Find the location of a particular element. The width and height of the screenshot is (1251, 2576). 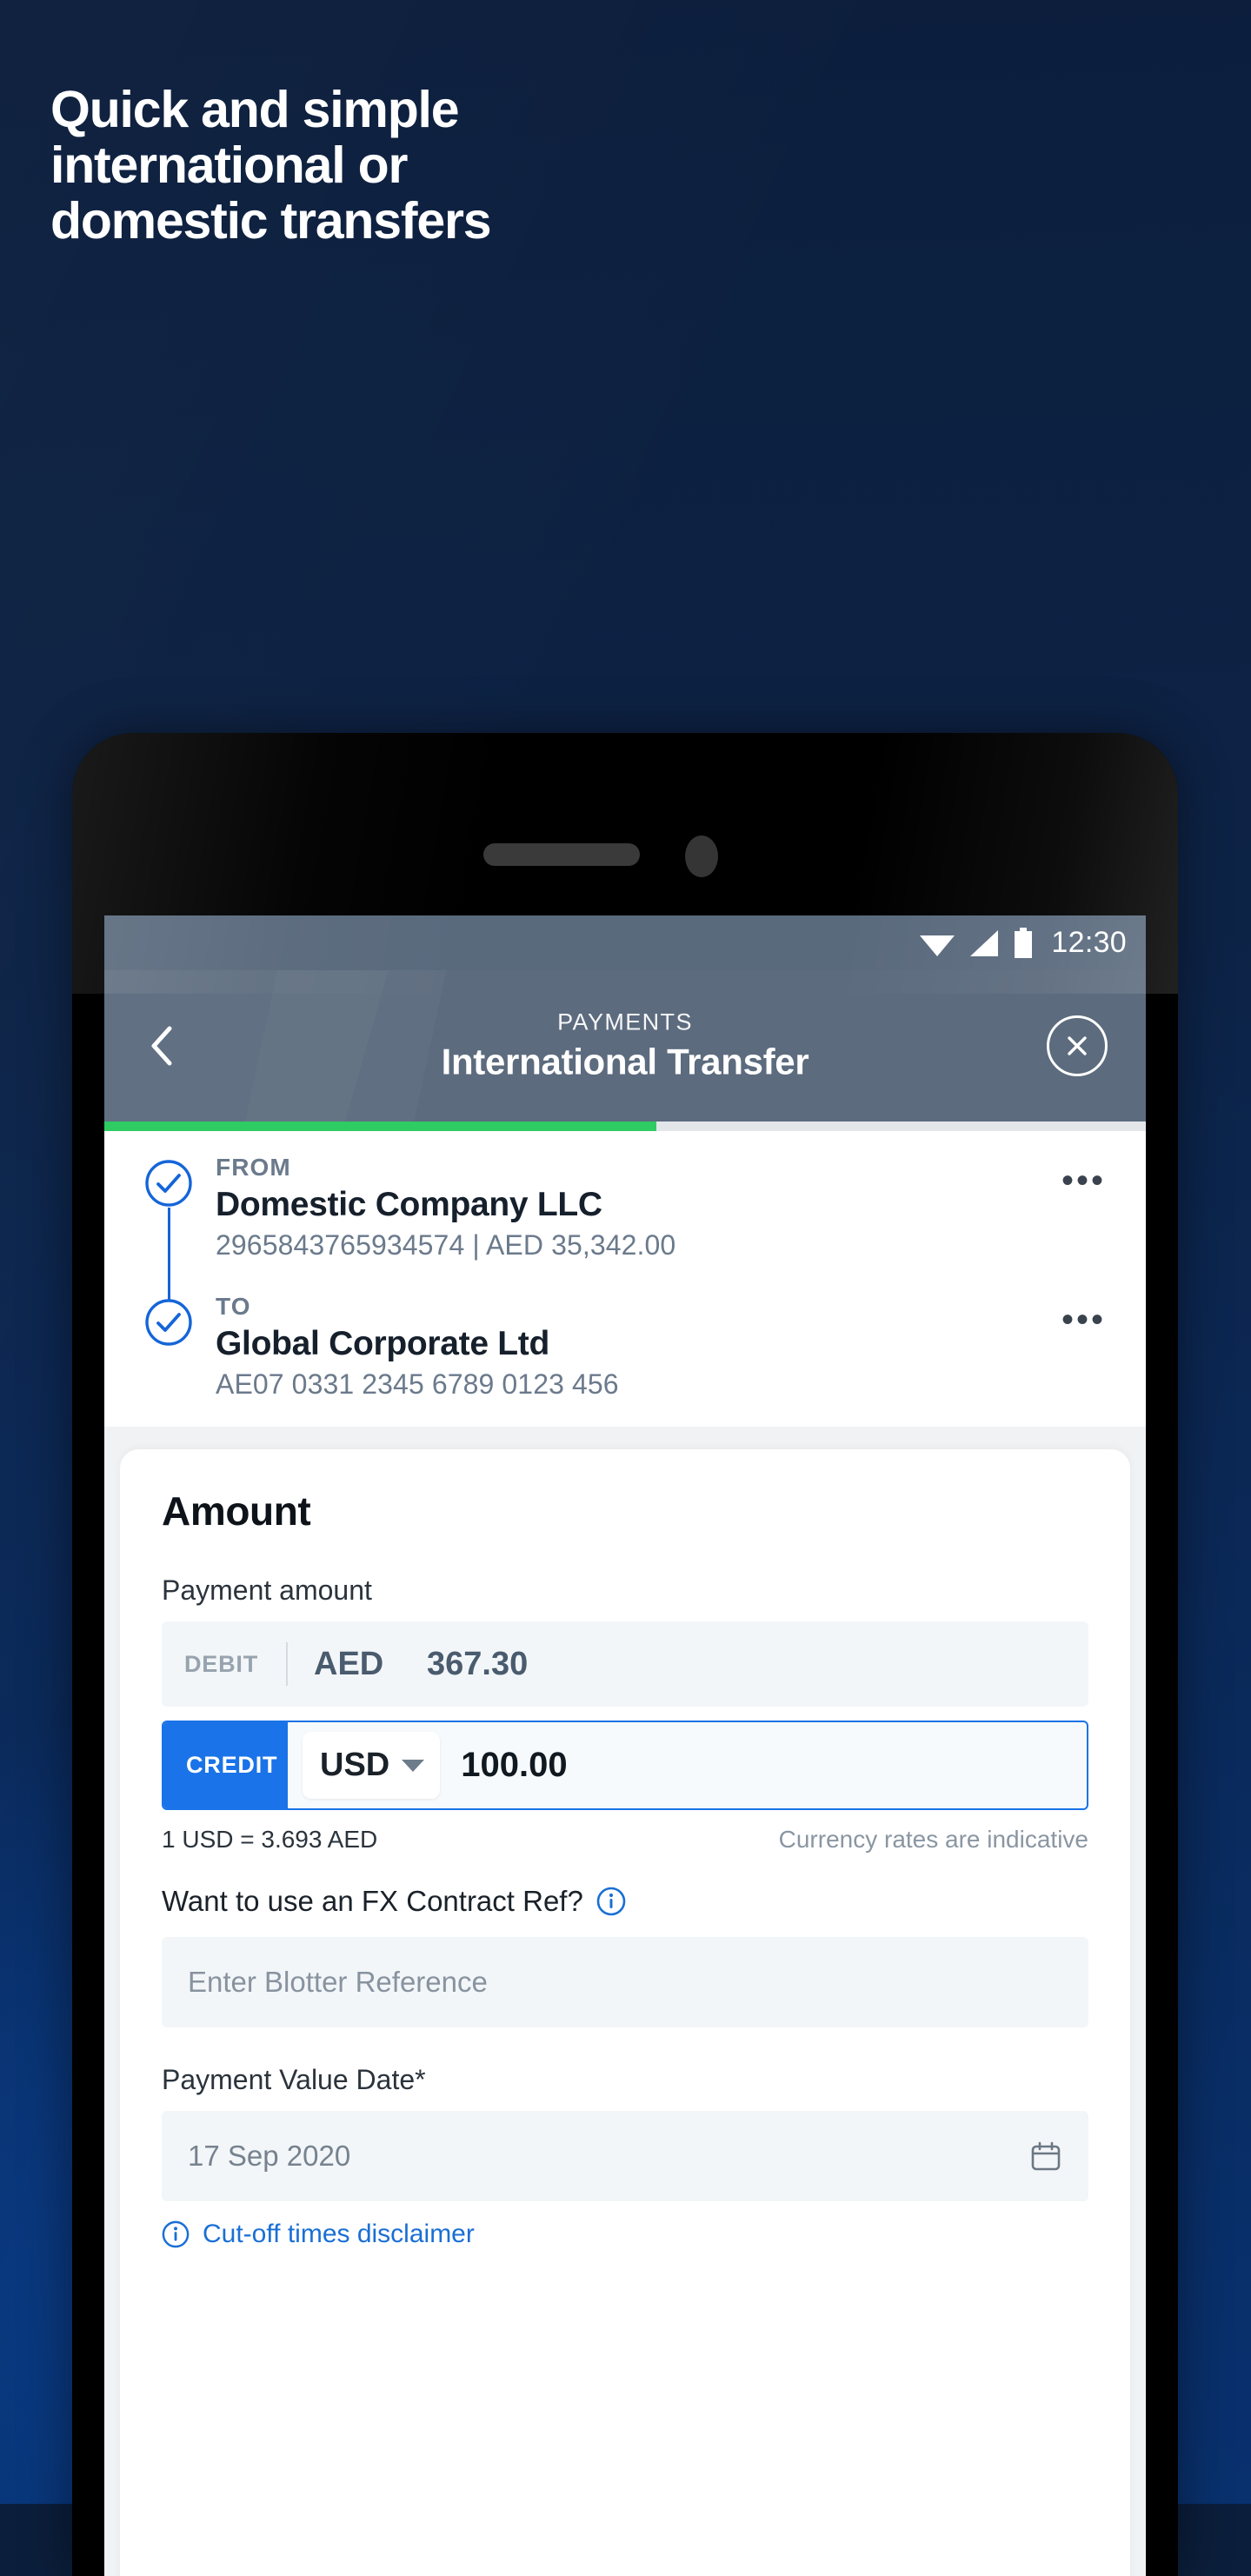

accounts-spacer is located at coordinates (625, 1277).